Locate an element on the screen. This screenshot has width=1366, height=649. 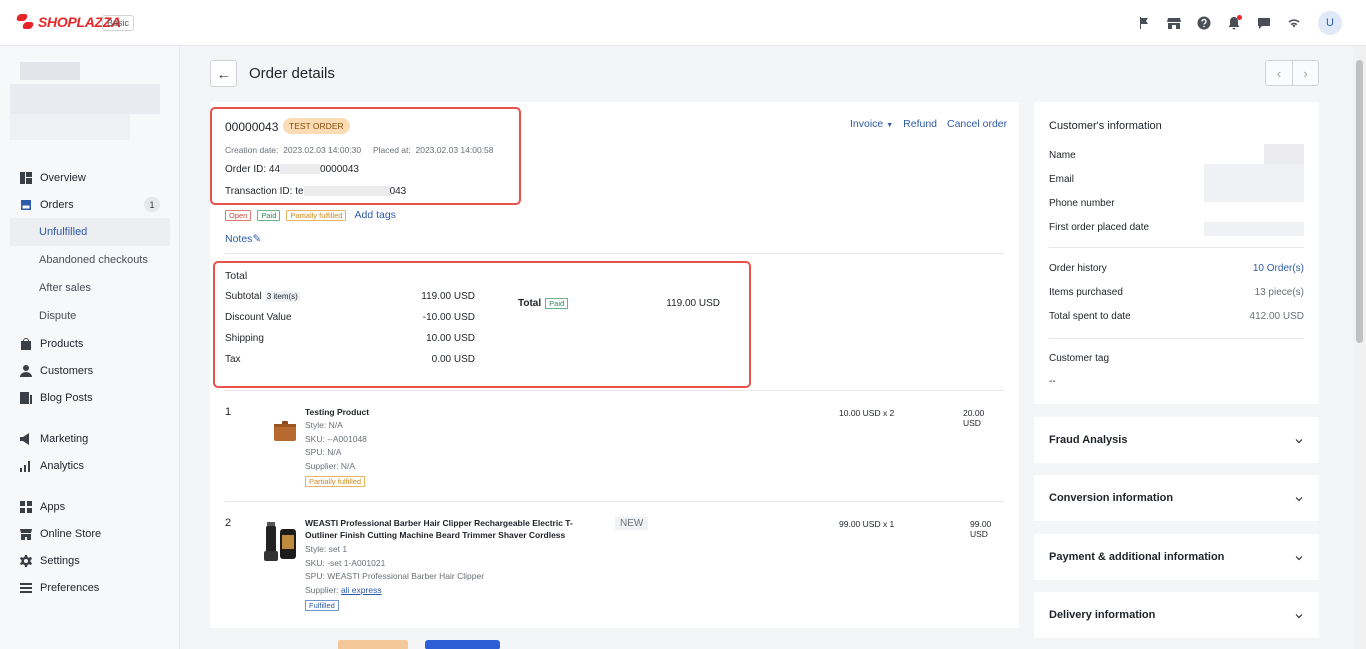
avatar: U is located at coordinates (1330, 23).